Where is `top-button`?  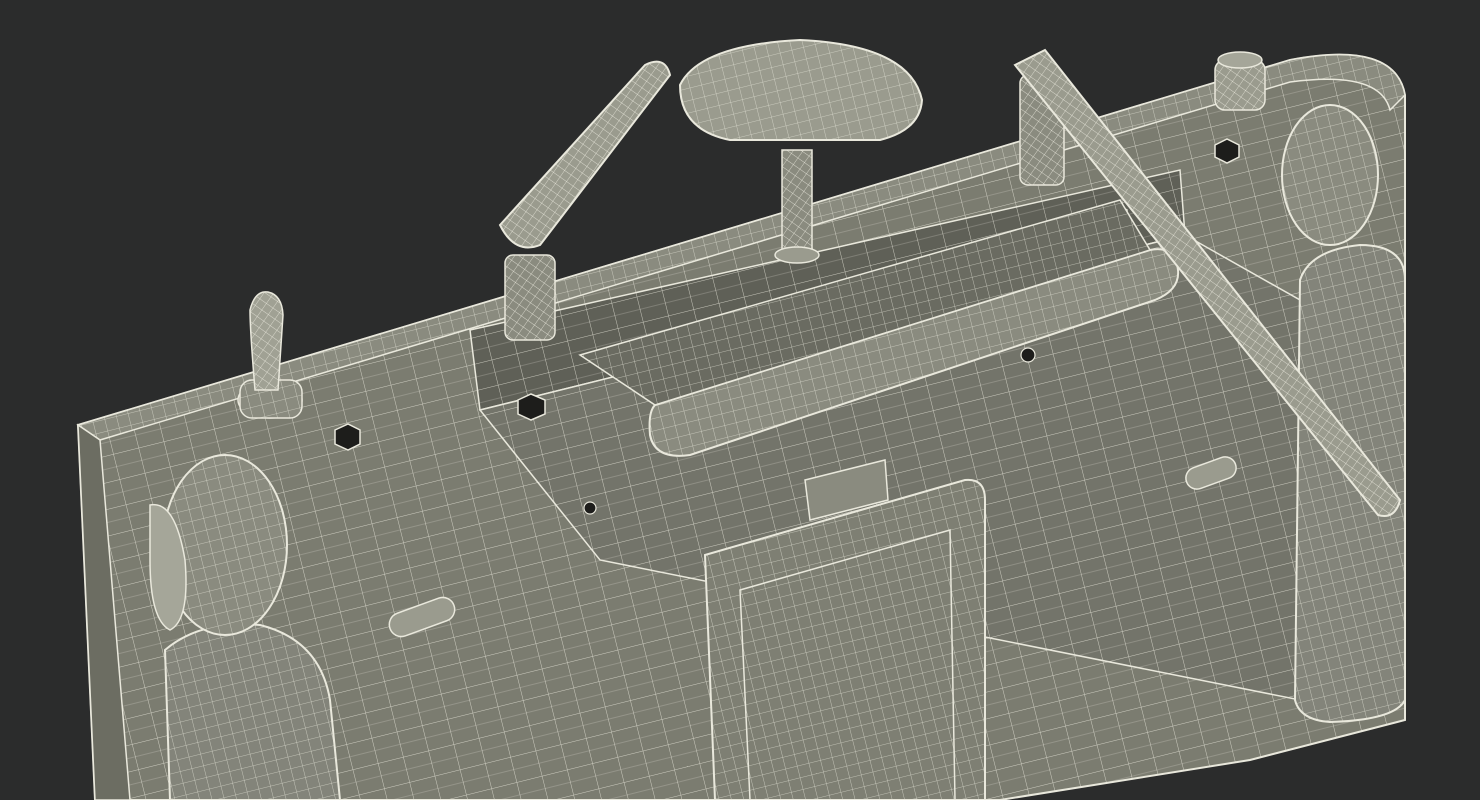 top-button is located at coordinates (1240, 81).